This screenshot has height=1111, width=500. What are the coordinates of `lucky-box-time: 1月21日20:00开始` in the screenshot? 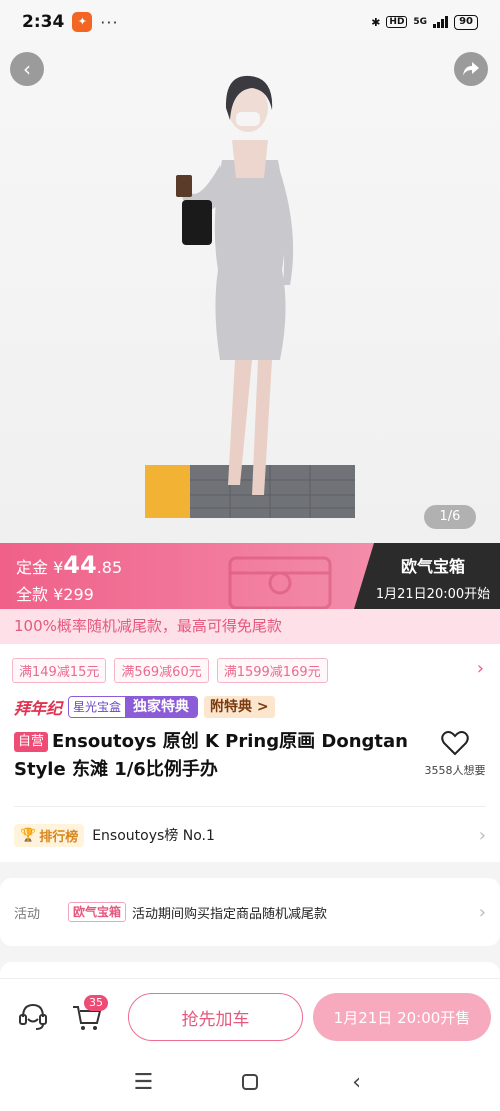 It's located at (433, 594).